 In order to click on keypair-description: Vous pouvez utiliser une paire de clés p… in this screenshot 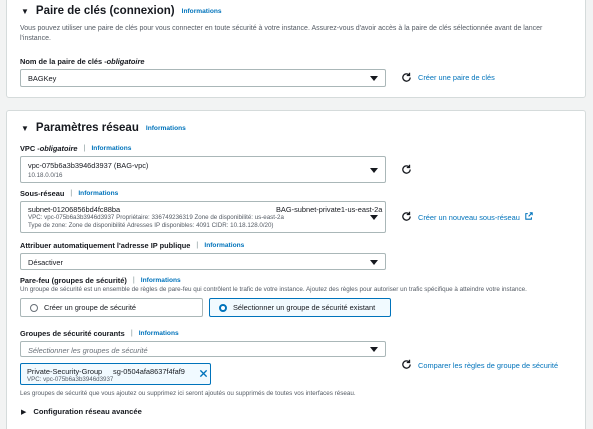, I will do `click(281, 33)`.